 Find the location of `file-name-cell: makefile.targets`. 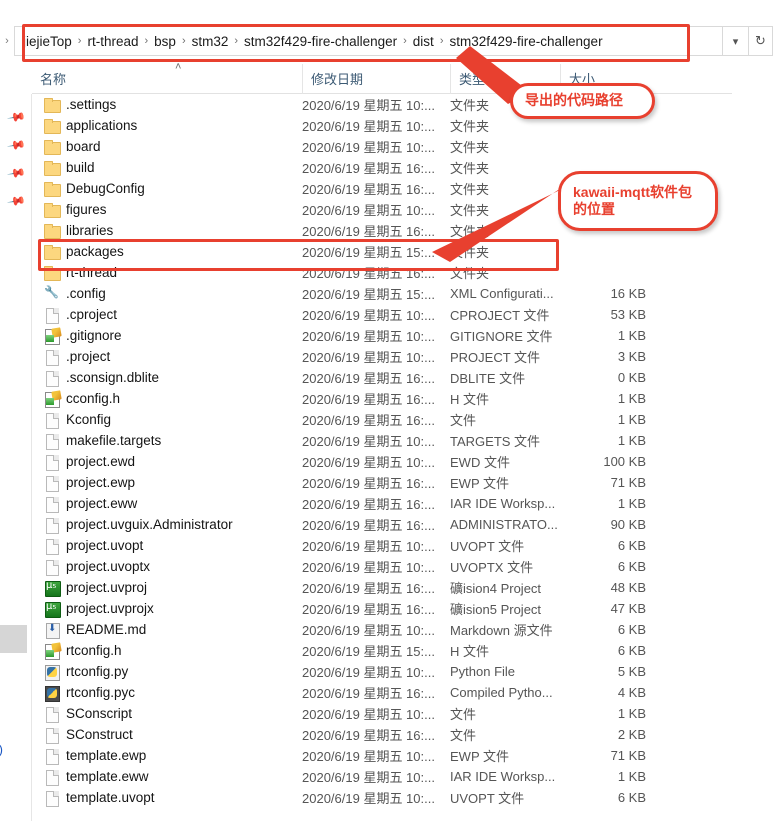

file-name-cell: makefile.targets is located at coordinates (167, 441).